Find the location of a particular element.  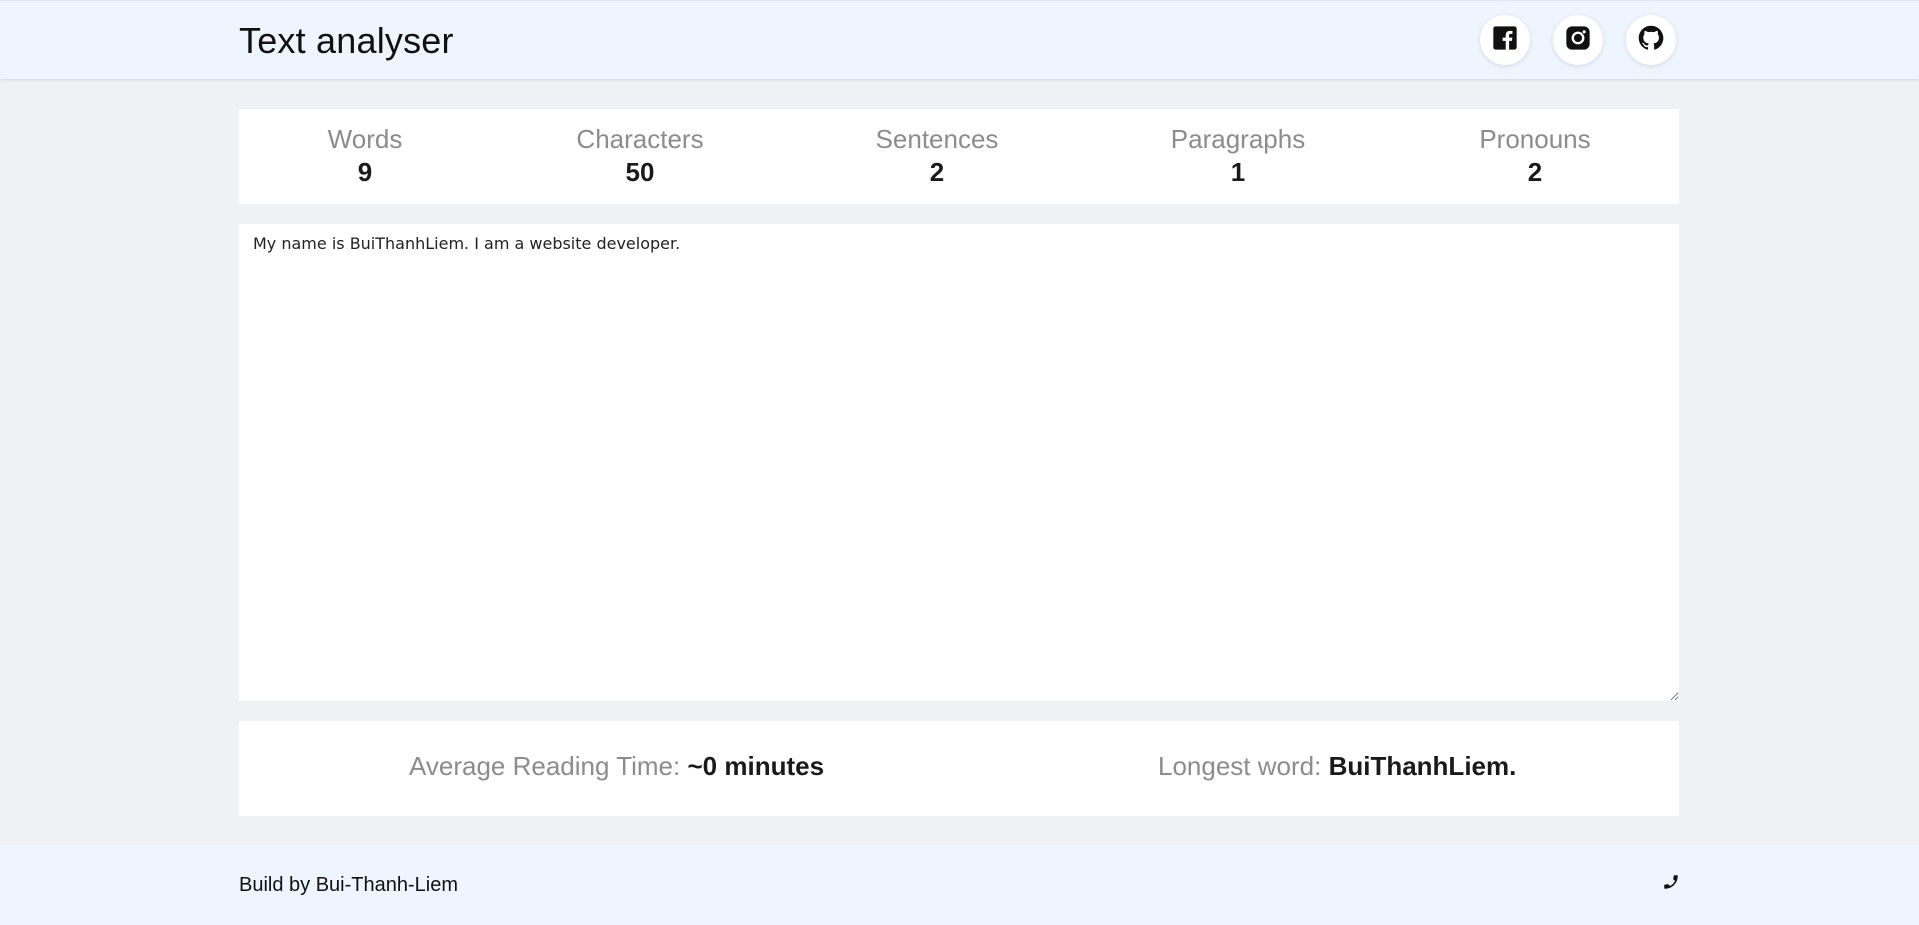

stat-label: Sentences is located at coordinates (937, 139).